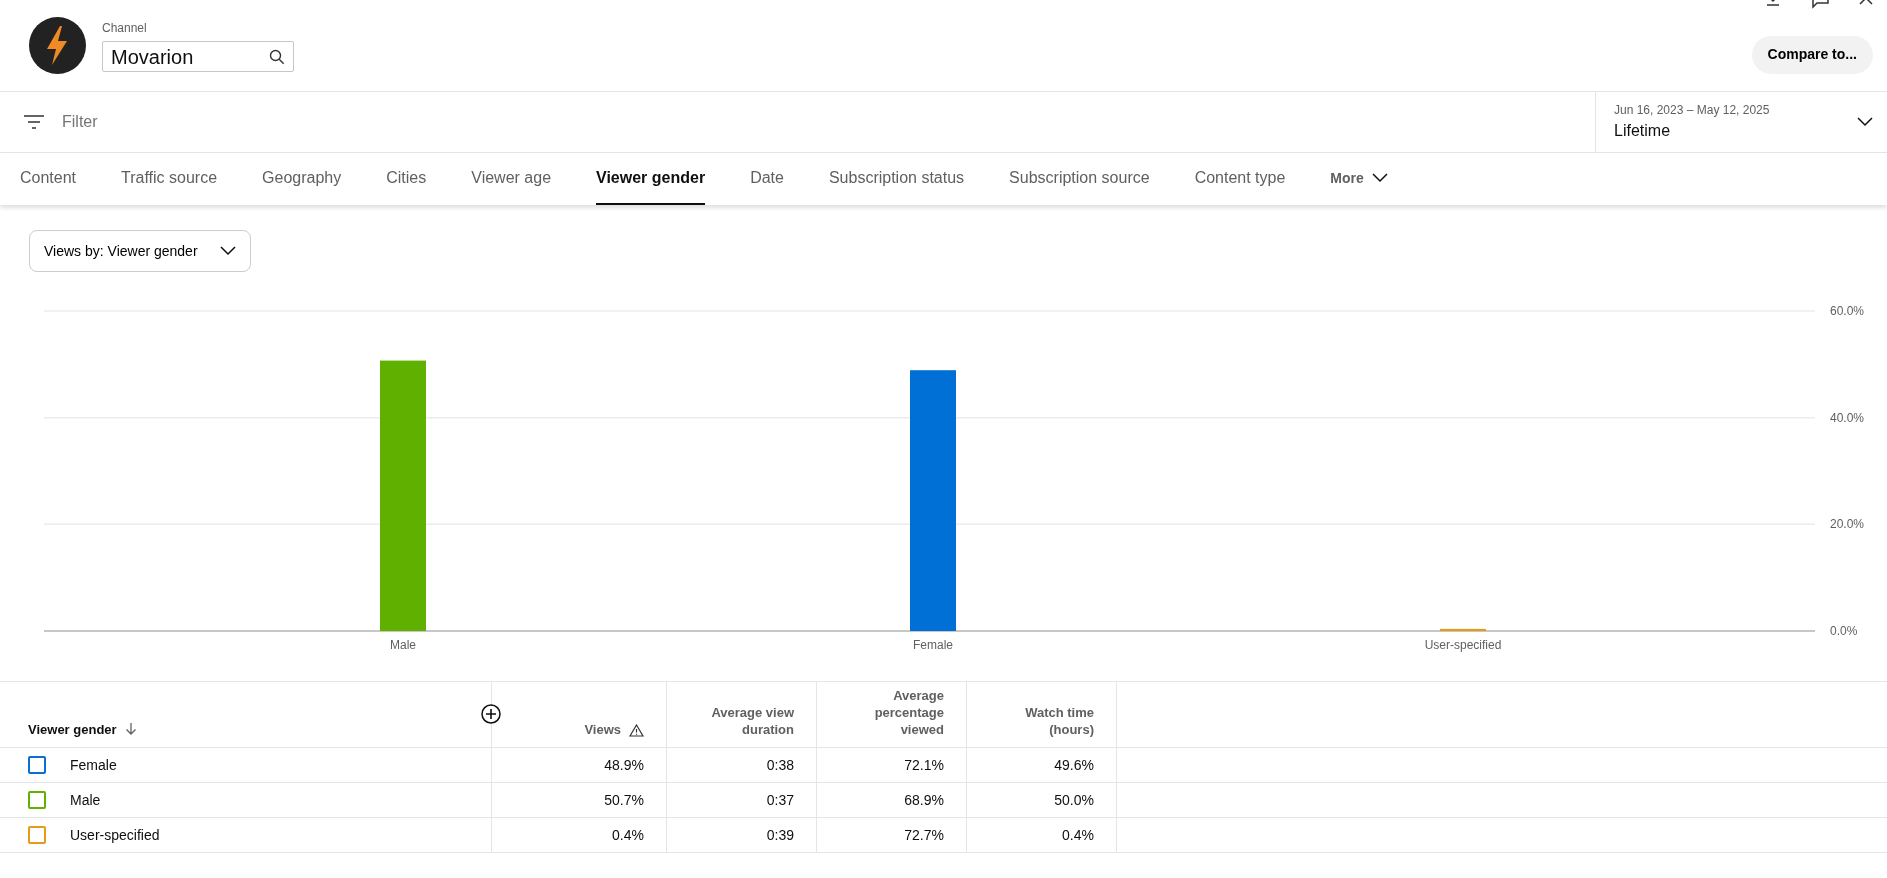 This screenshot has height=878, width=1887. What do you see at coordinates (908, 713) in the screenshot?
I see `column-header: Average percentage viewed` at bounding box center [908, 713].